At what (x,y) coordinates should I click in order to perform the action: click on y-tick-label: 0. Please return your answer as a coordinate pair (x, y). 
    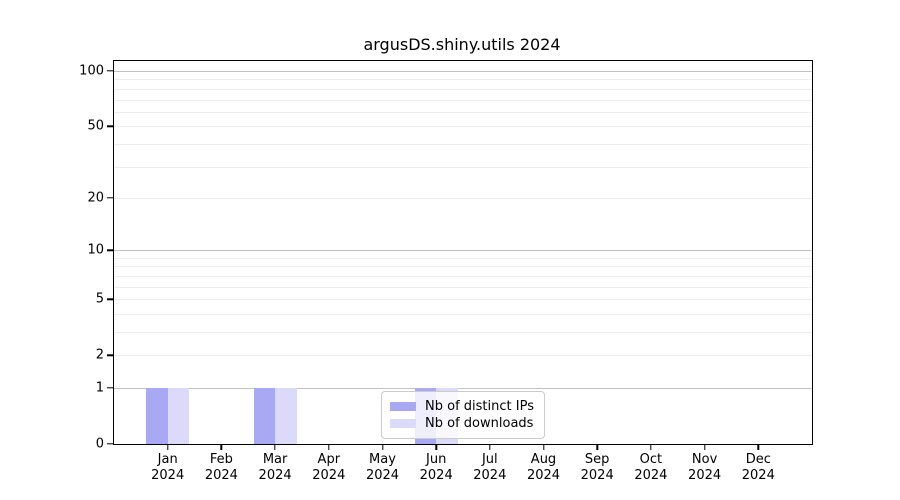
    Looking at the image, I should click on (99, 444).